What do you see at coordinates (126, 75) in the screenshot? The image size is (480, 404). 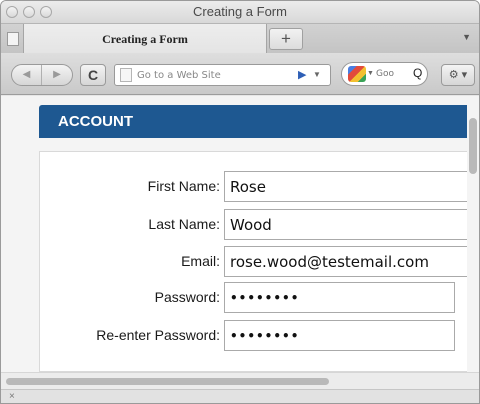 I see `site-icon` at bounding box center [126, 75].